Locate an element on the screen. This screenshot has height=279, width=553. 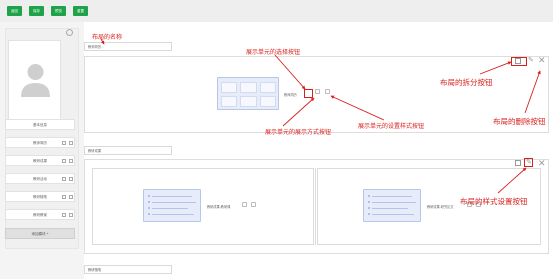
arrow-select-button is located at coordinates (290, 72).